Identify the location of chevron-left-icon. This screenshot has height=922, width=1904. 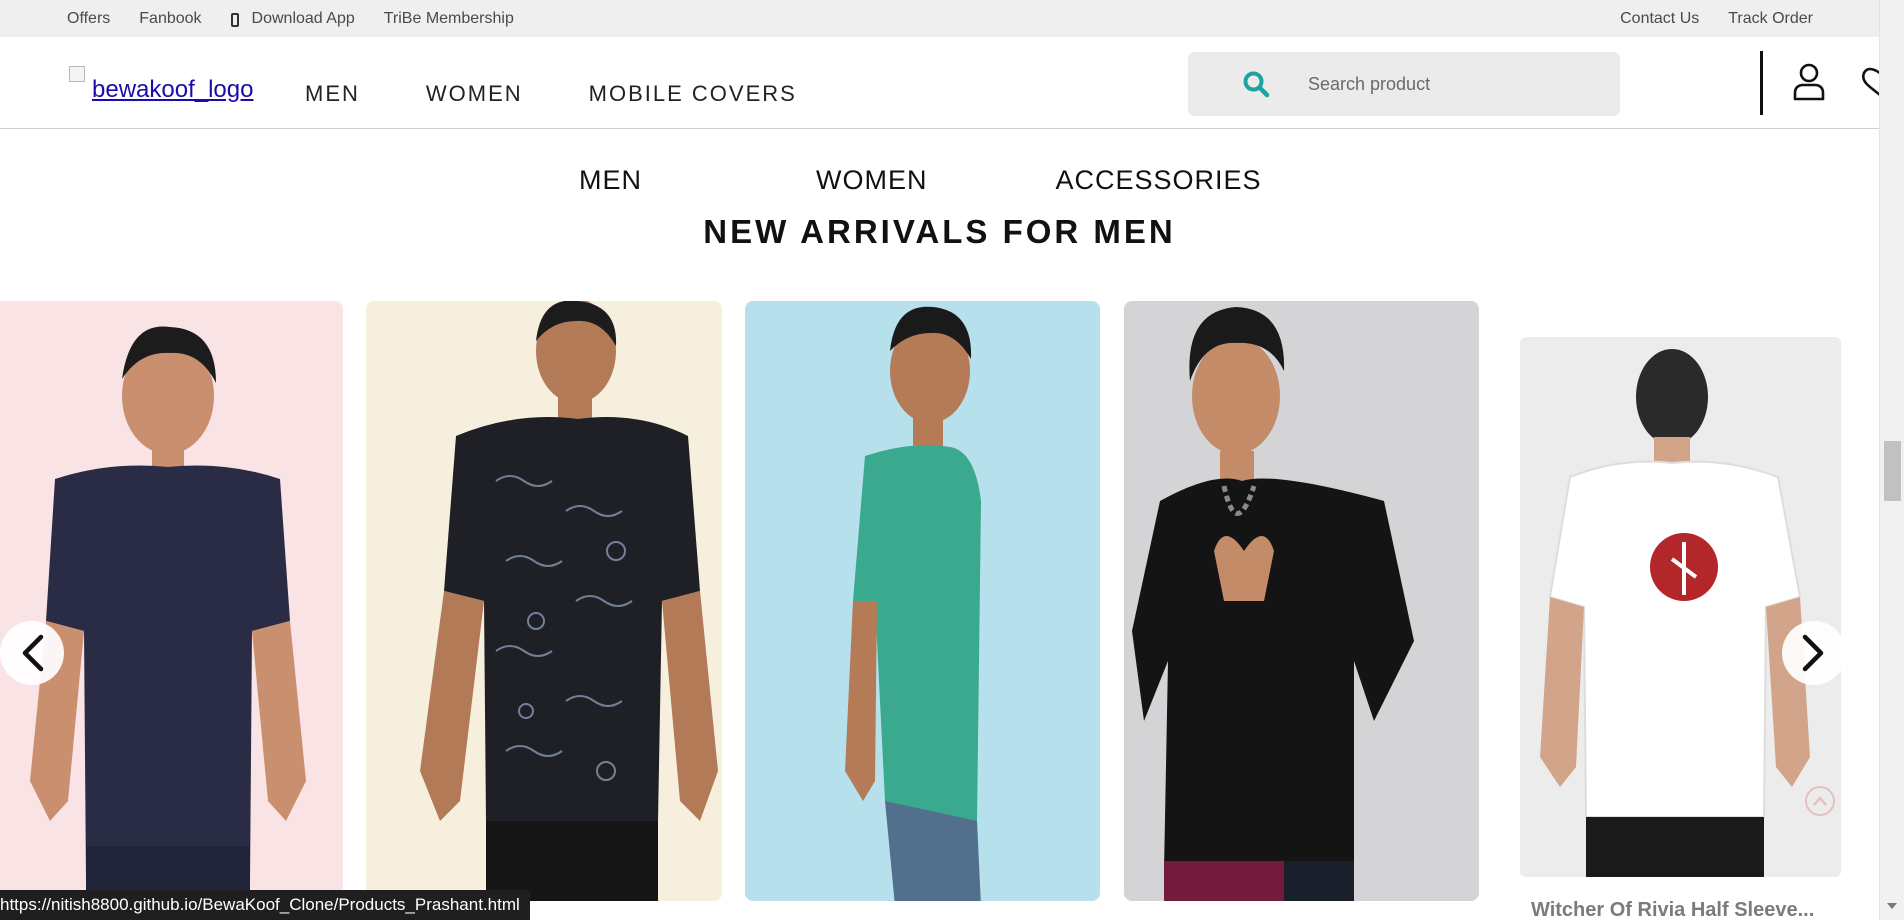
(33, 653).